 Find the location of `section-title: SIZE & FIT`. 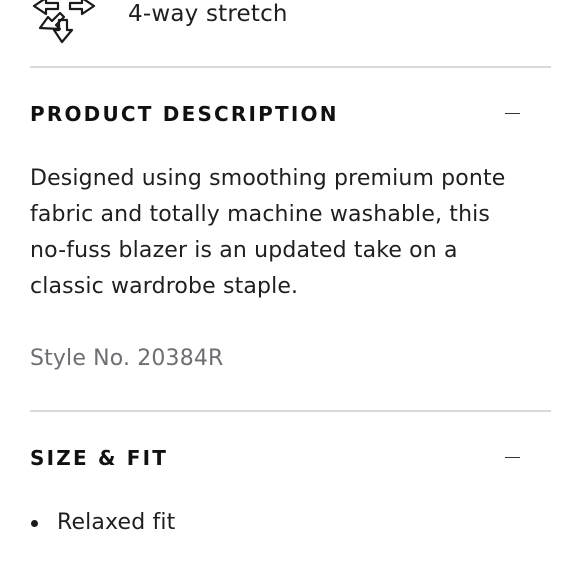

section-title: SIZE & FIT is located at coordinates (99, 458).